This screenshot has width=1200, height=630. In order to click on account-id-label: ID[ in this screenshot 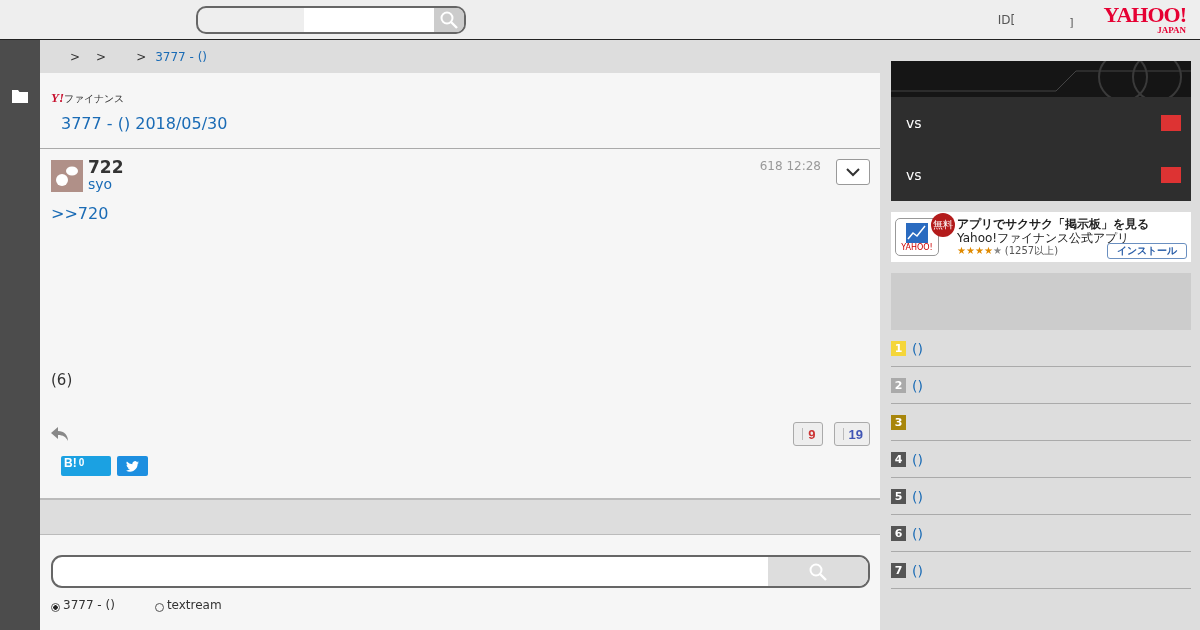, I will do `click(1006, 19)`.